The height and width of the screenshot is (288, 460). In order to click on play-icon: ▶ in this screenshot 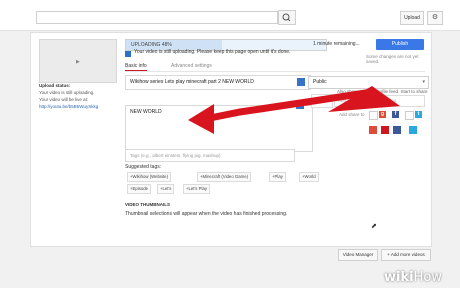, I will do `click(78, 62)`.